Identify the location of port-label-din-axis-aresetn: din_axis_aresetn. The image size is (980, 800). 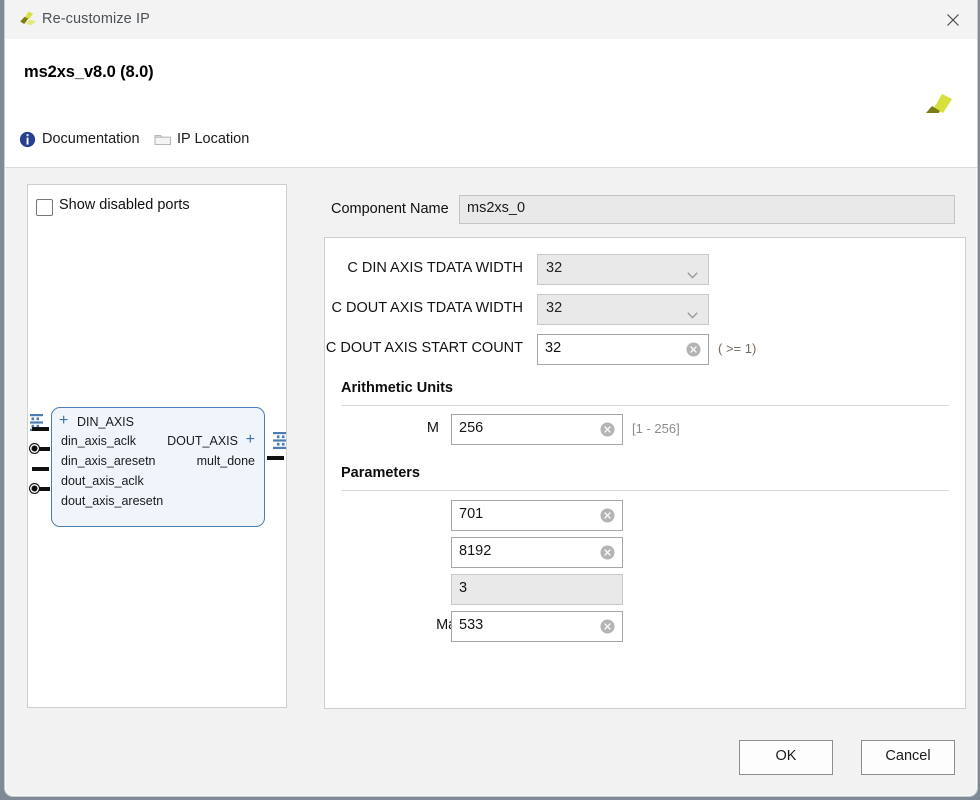
(108, 461).